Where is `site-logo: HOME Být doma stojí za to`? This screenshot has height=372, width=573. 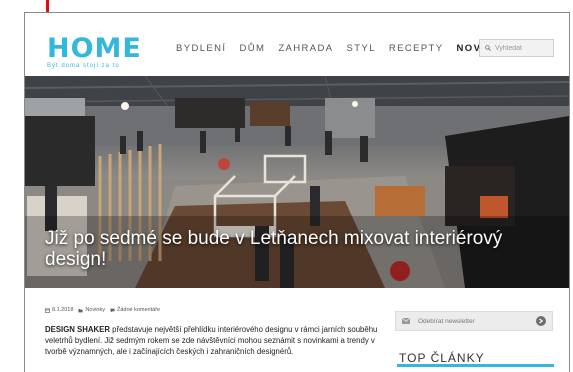 site-logo: HOME Být doma stojí za to is located at coordinates (94, 51).